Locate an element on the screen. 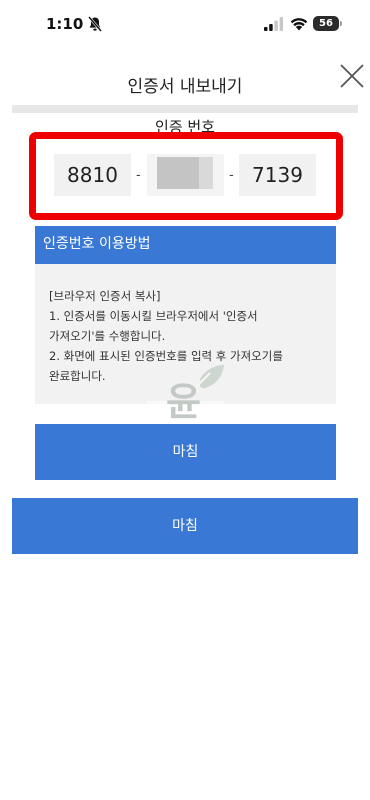  close-icon is located at coordinates (352, 76).